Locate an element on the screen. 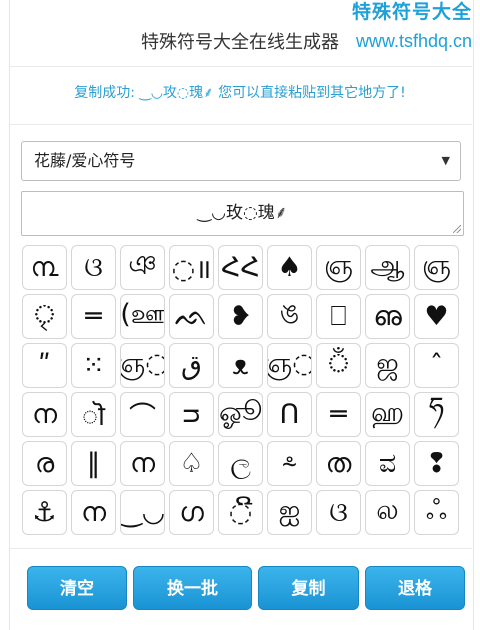 This screenshot has height=630, width=480. output-textarea: ‿◡玫◌瑰⸙ is located at coordinates (242, 213).